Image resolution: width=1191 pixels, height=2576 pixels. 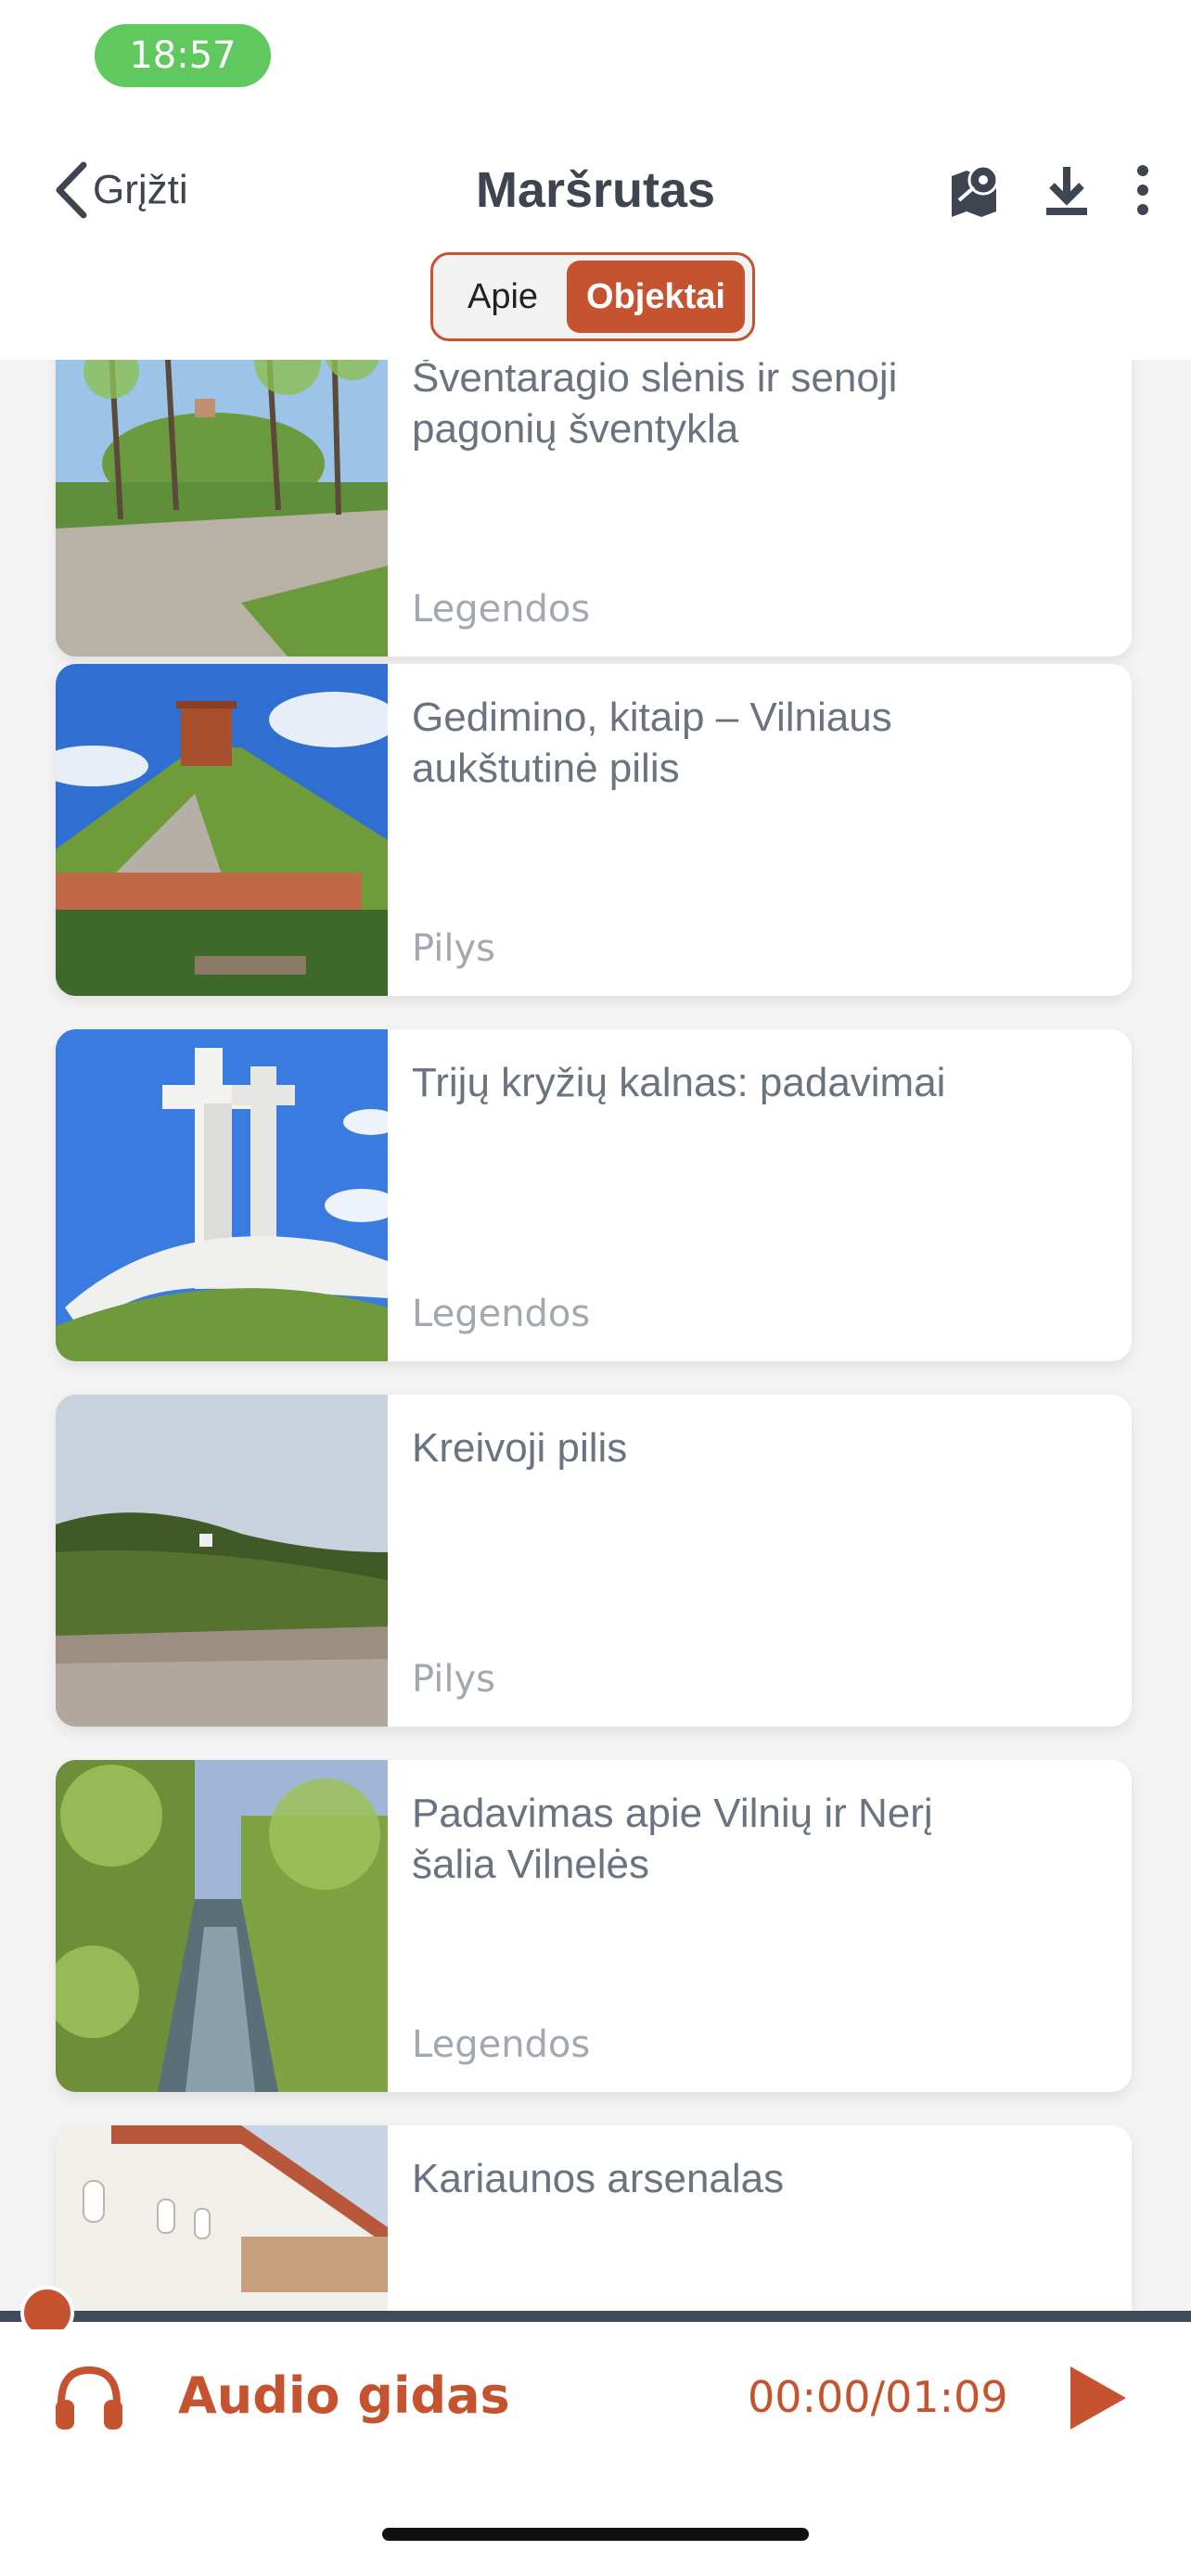 I want to click on tab-objektai: Objektai, so click(x=656, y=297).